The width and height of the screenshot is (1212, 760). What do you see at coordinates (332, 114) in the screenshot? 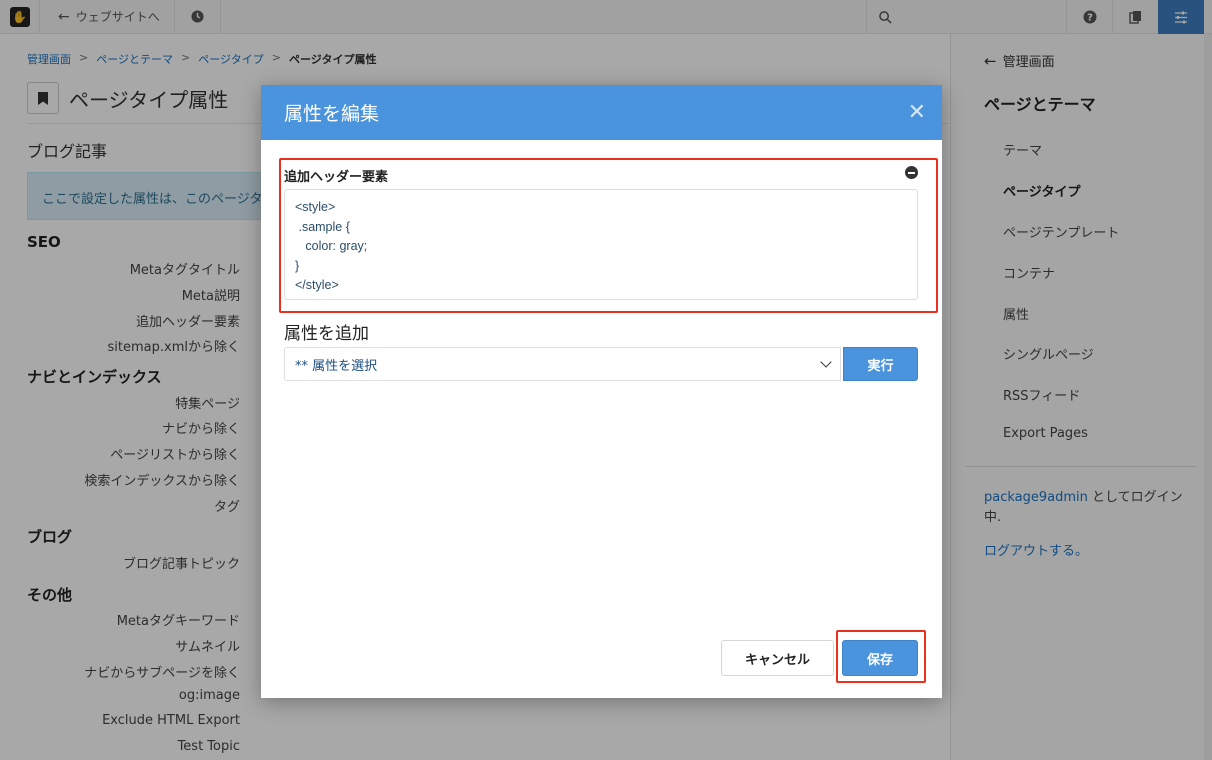
I see `dialog-title: 属性を編集` at bounding box center [332, 114].